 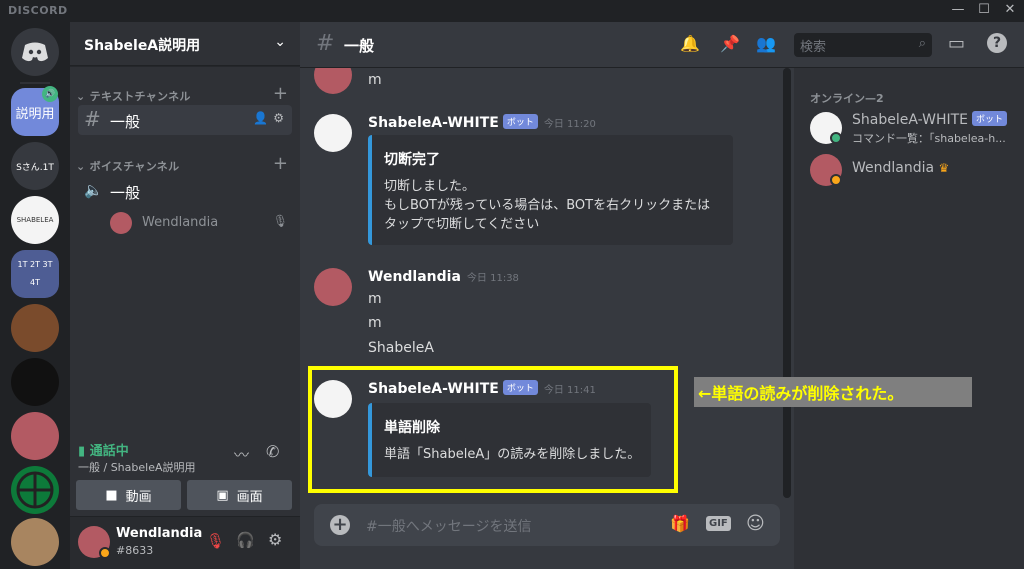 I want to click on headphones-icon: 🎧, so click(x=245, y=540).